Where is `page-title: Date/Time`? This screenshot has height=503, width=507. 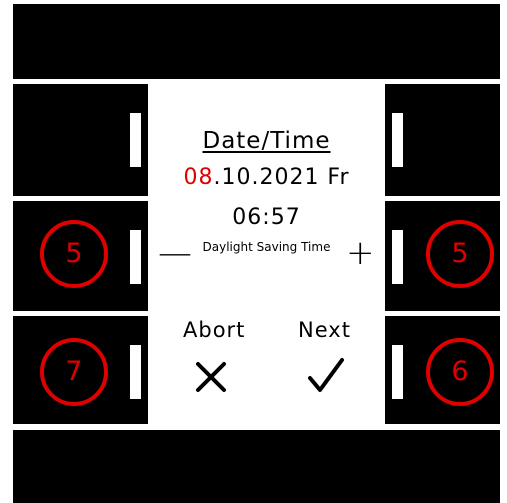
page-title: Date/Time is located at coordinates (266, 141).